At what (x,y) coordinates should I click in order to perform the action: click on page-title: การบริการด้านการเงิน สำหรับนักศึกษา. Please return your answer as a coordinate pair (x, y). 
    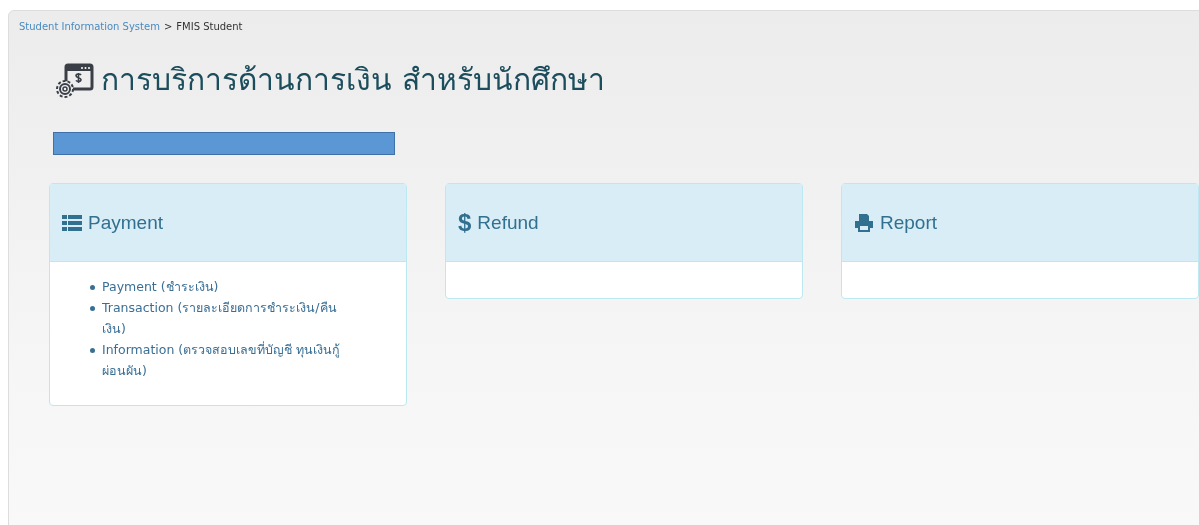
    Looking at the image, I should click on (353, 80).